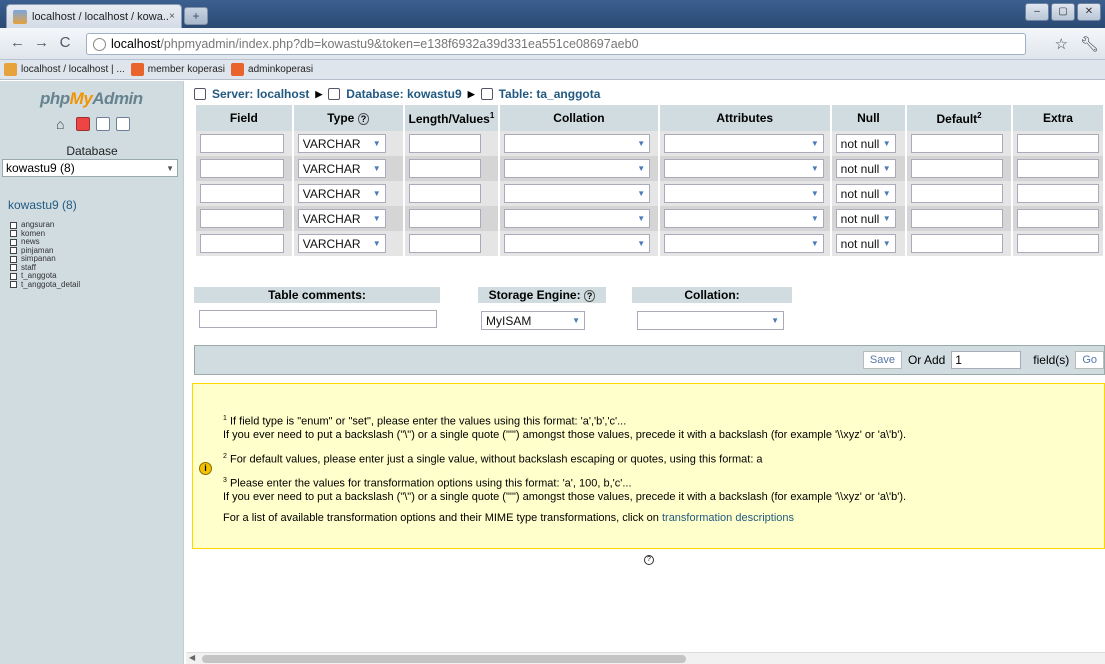 Image resolution: width=1105 pixels, height=664 pixels. I want to click on add-fields-input: 1, so click(986, 360).